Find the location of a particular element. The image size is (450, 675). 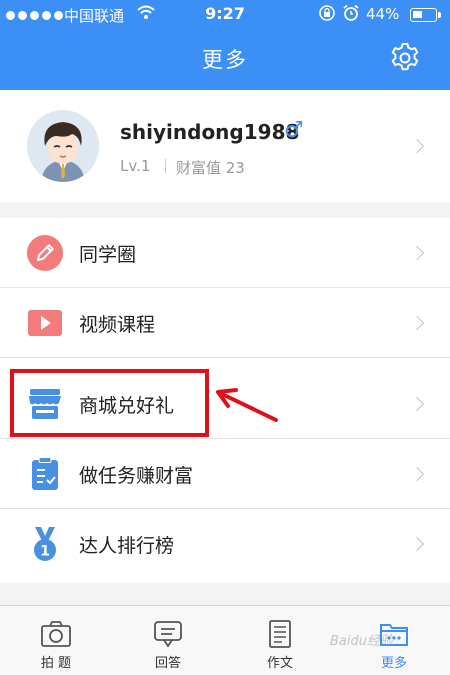

user-level: Lv.1 is located at coordinates (135, 166).